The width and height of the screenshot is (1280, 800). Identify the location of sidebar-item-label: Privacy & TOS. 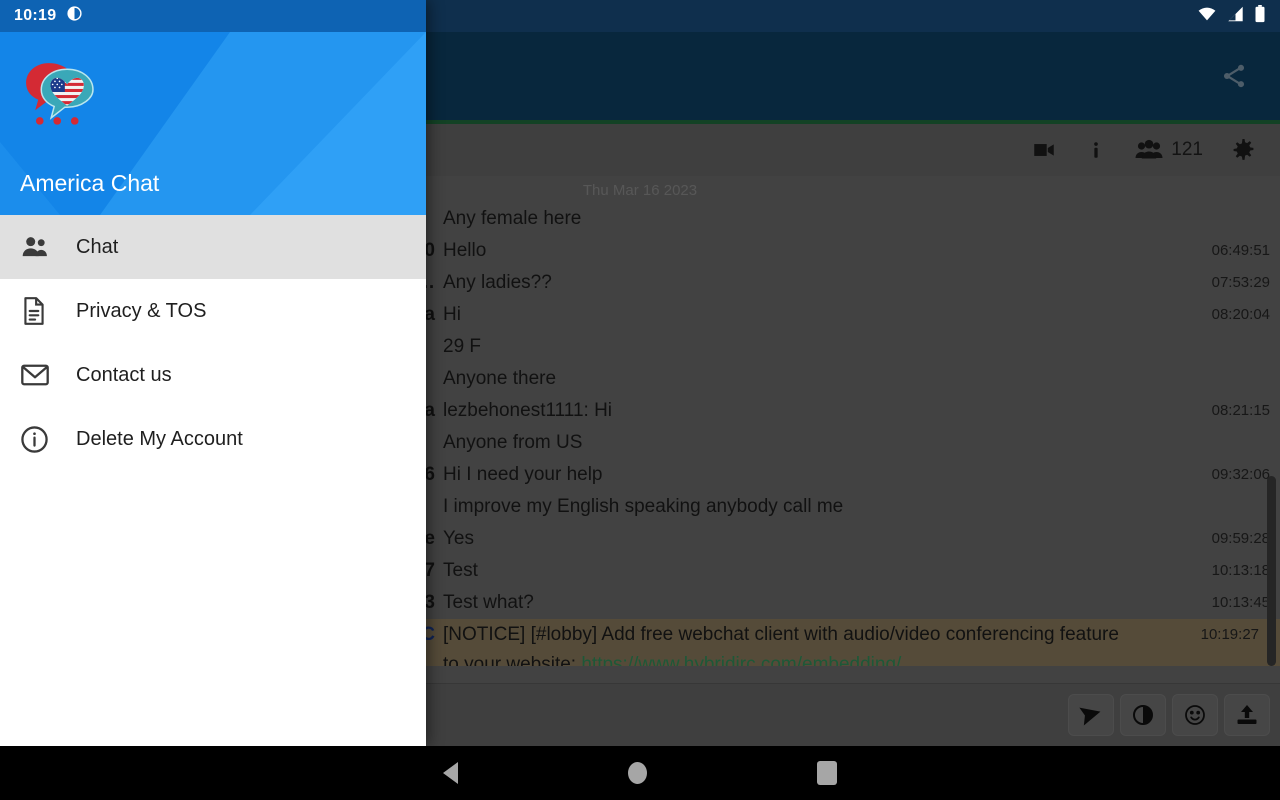
(141, 310).